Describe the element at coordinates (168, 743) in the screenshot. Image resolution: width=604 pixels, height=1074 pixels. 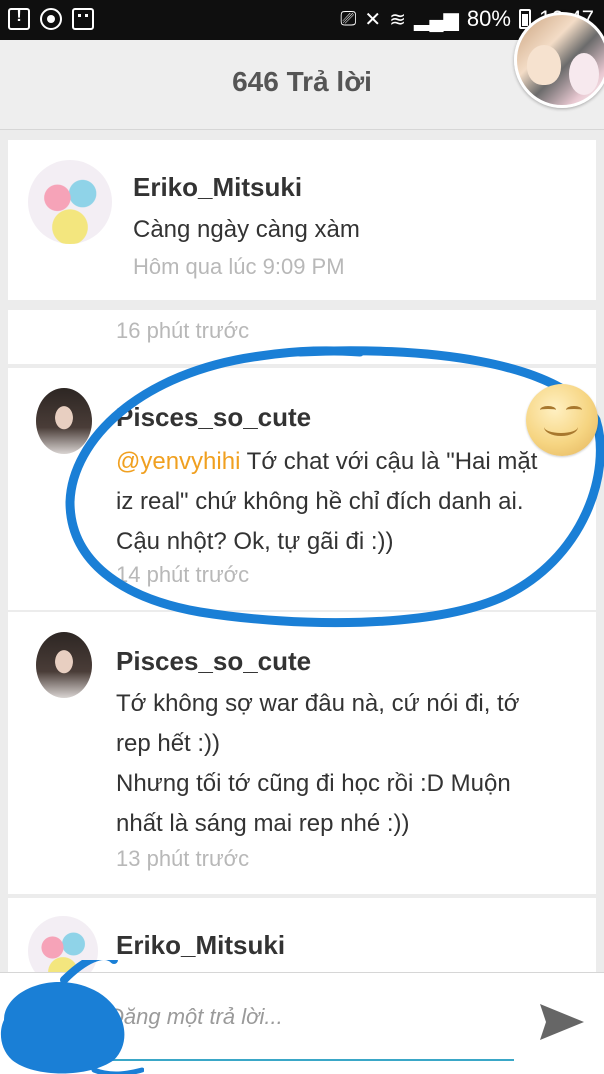
I see `reply-text-line: rep hết :))` at that location.